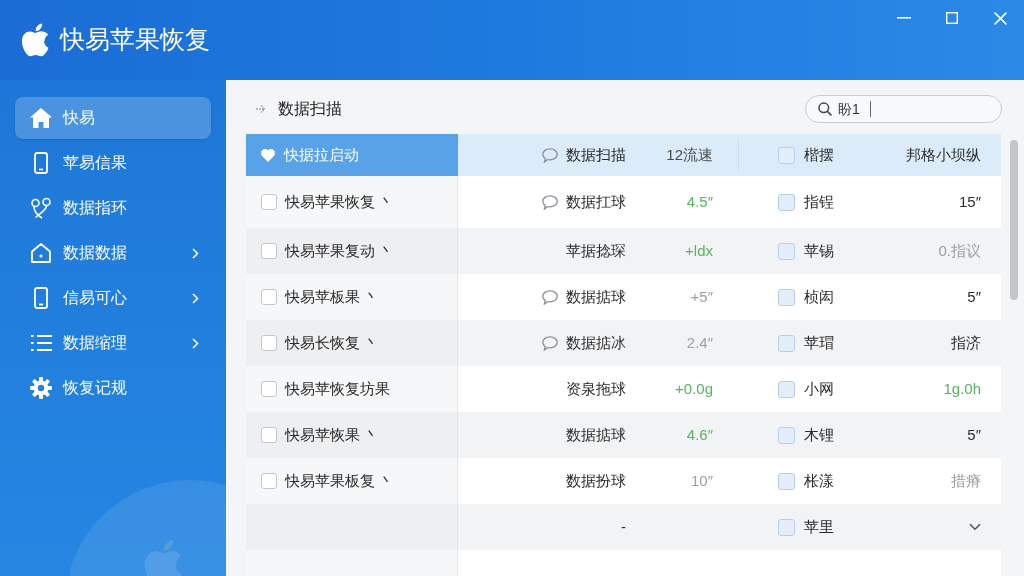 The image size is (1024, 576). What do you see at coordinates (962, 388) in the screenshot?
I see `table-cell-text: 1g.0h` at bounding box center [962, 388].